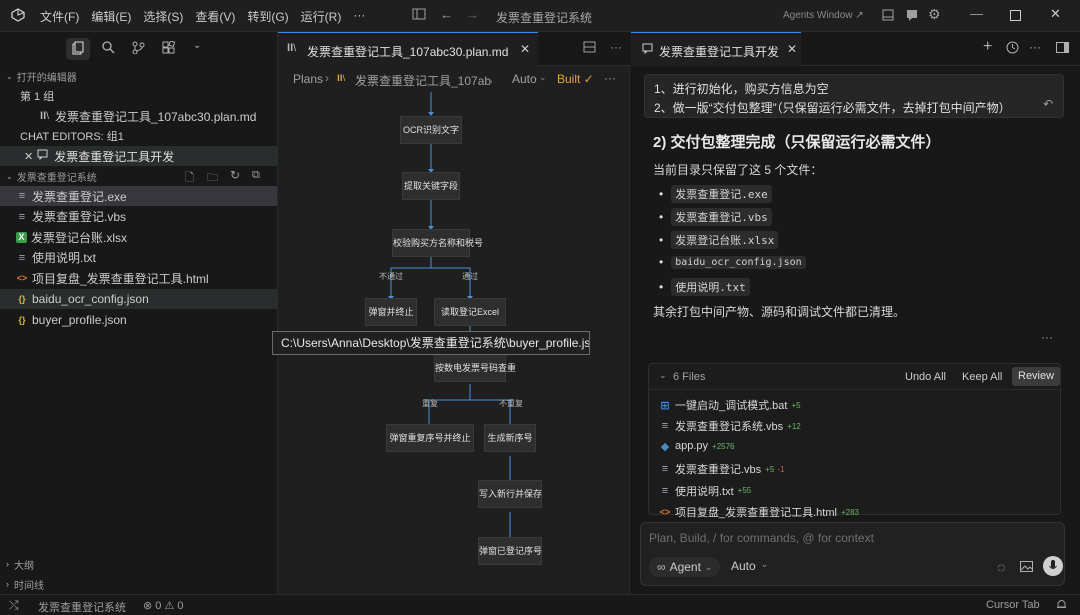  Describe the element at coordinates (431, 186) in the screenshot. I see `flow-node-extract: 提取关键字段` at that location.